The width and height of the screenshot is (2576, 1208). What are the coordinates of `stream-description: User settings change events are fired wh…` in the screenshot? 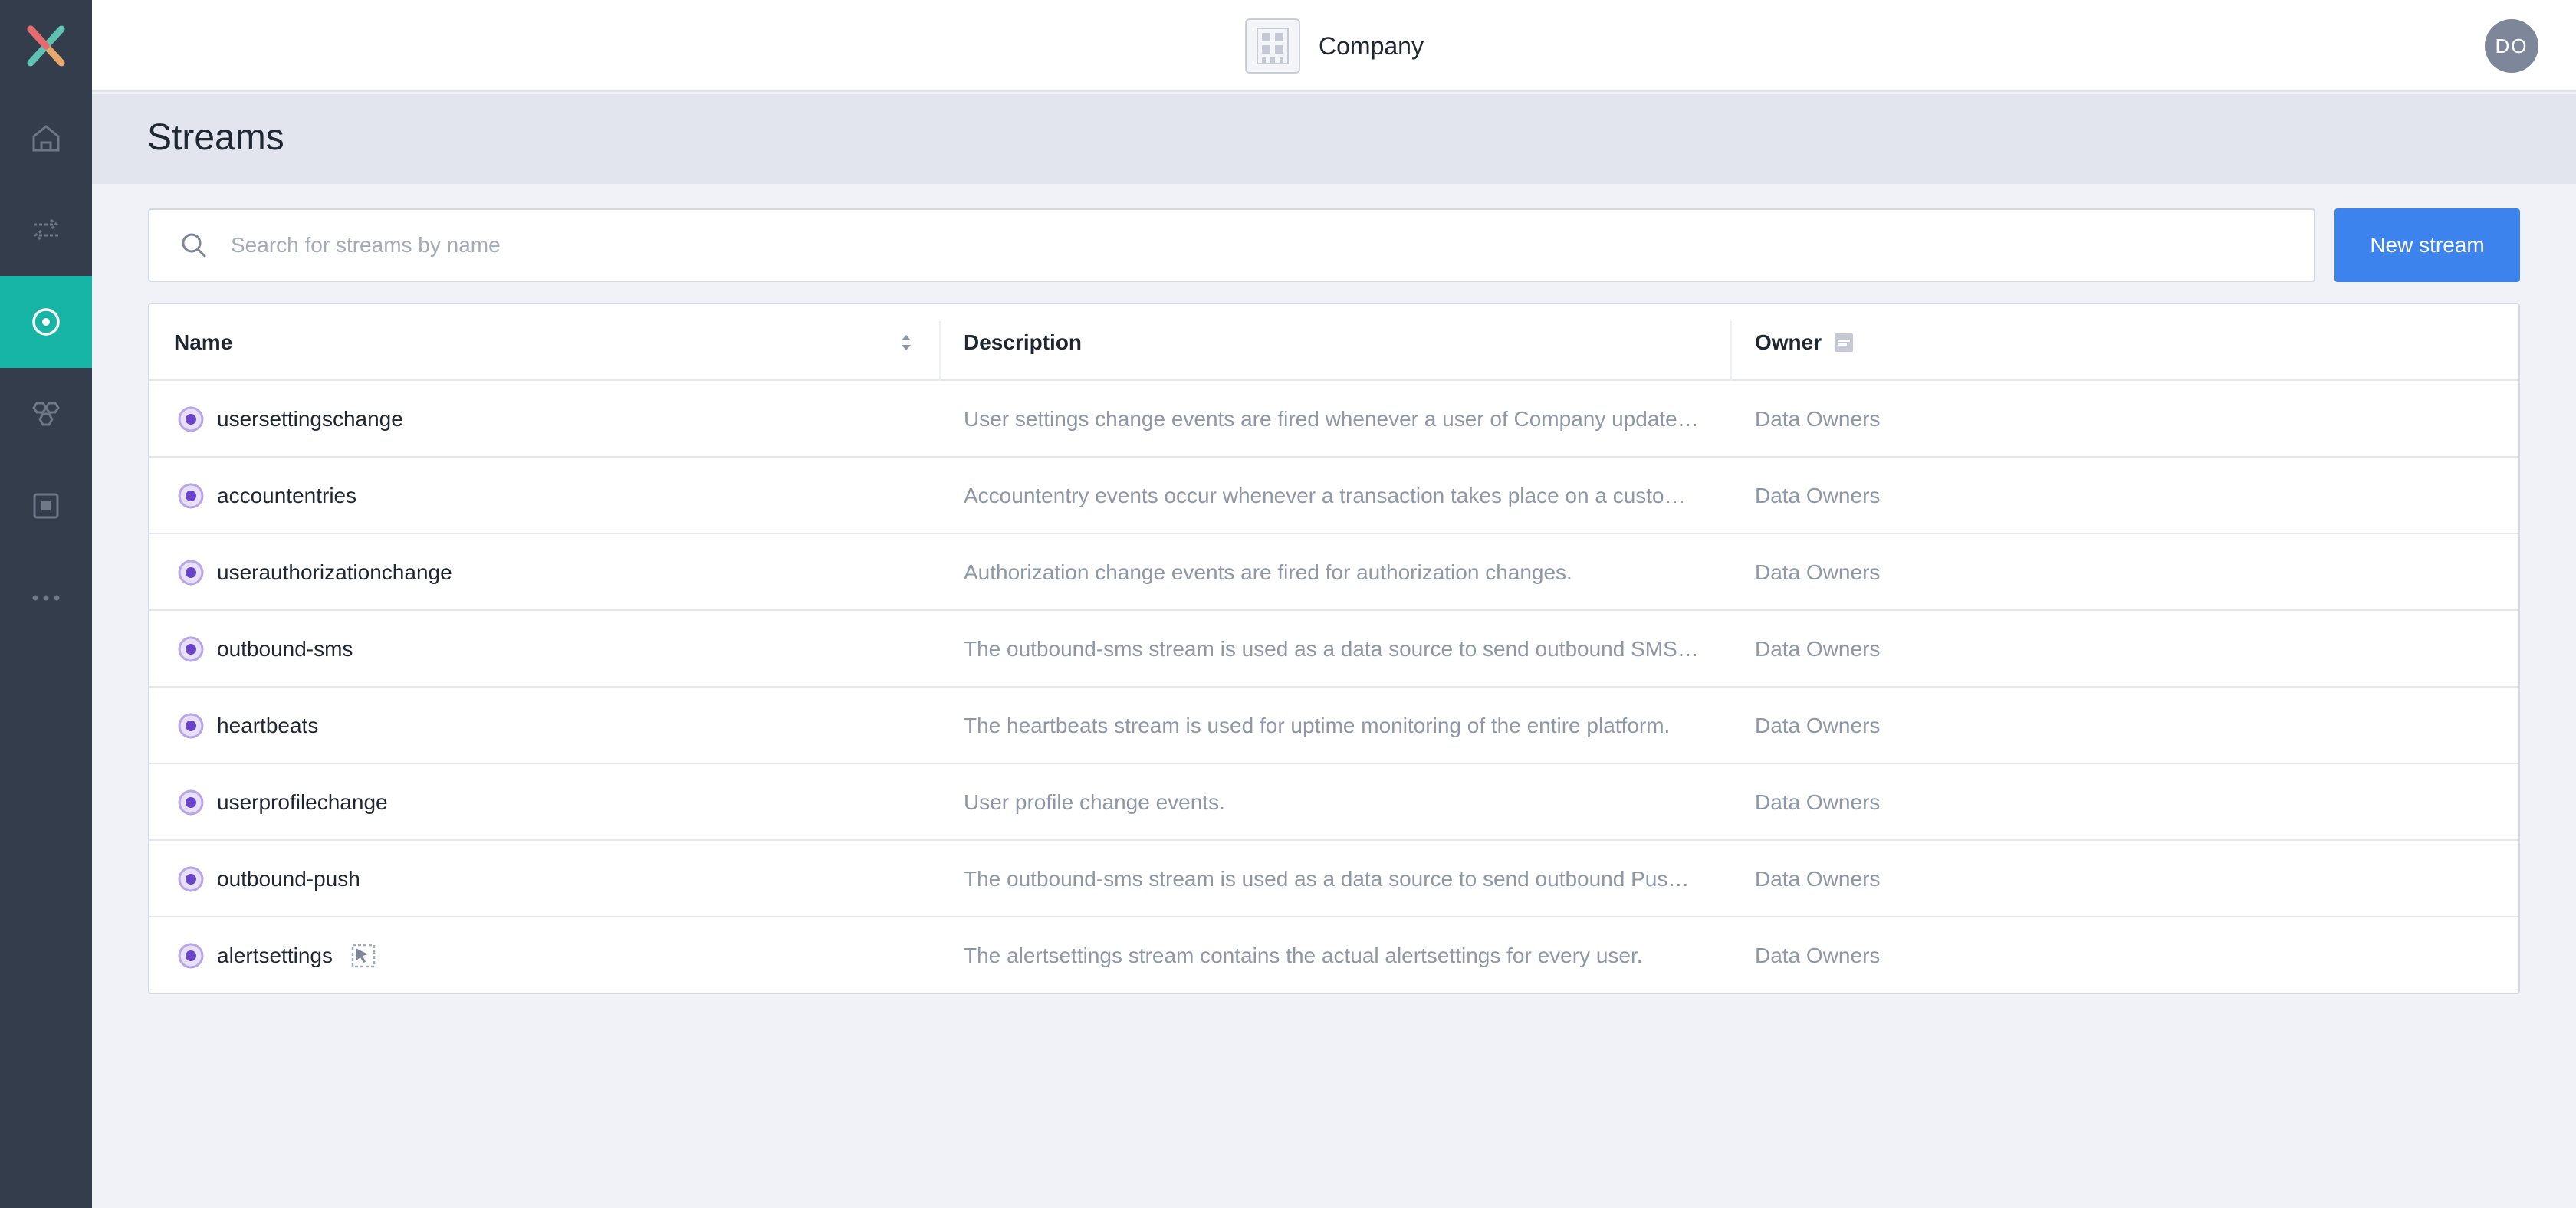 It's located at (1332, 419).